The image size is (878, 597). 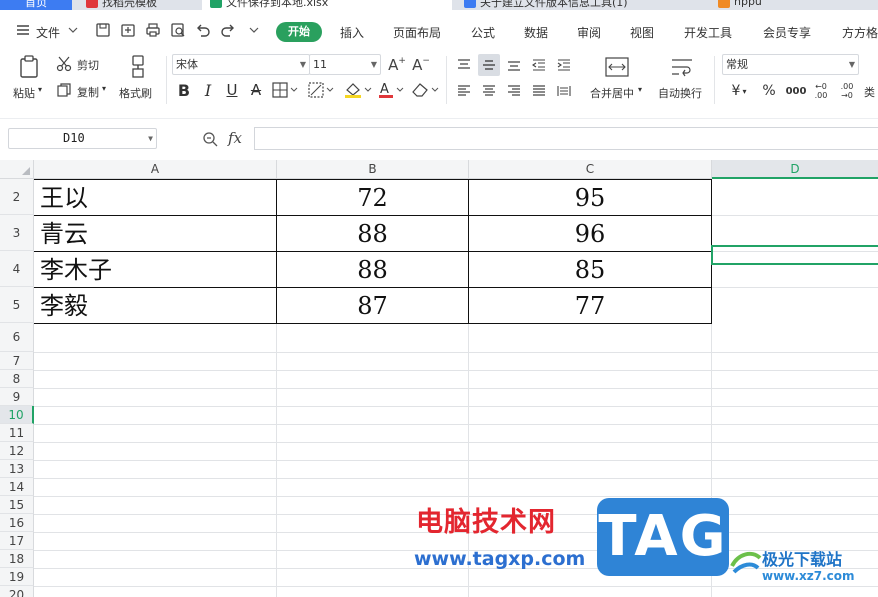 What do you see at coordinates (17, 361) in the screenshot?
I see `row-header: 7` at bounding box center [17, 361].